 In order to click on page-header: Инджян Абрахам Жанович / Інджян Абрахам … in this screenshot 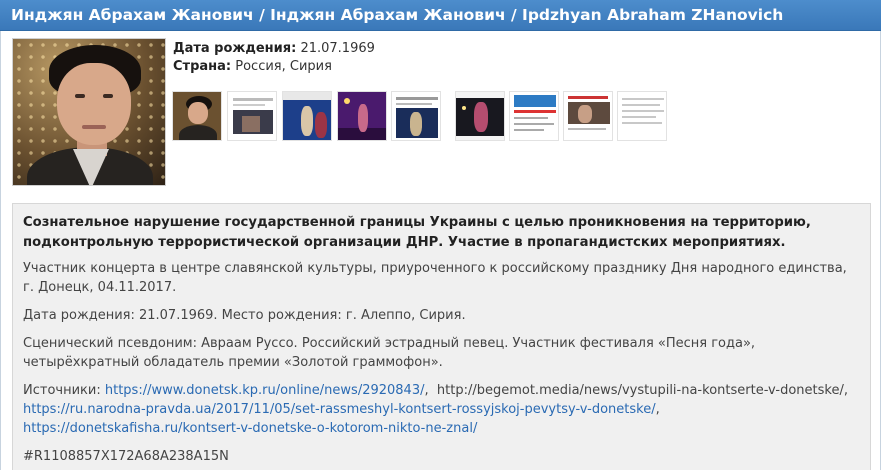, I will do `click(440, 15)`.